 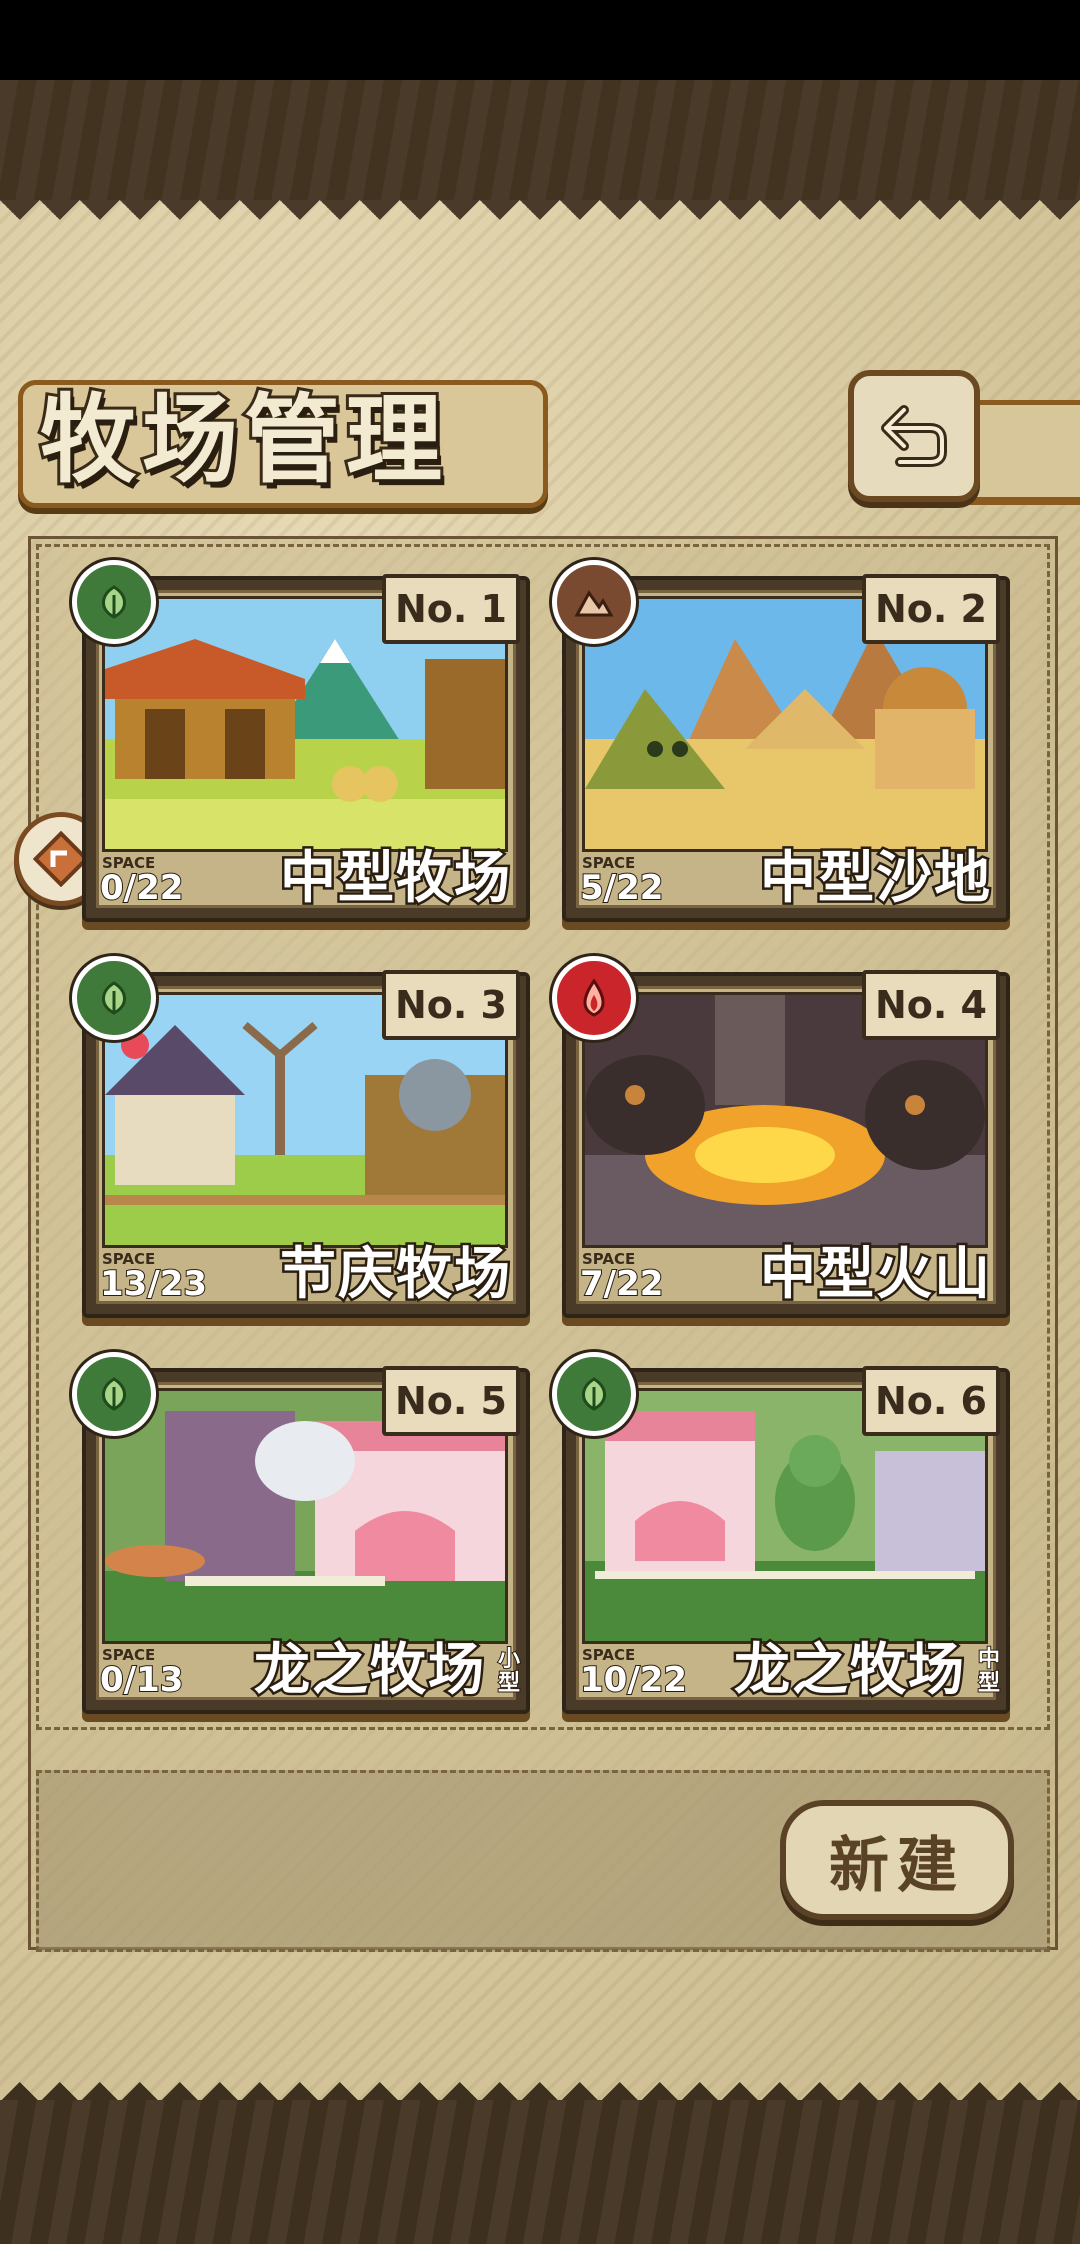 What do you see at coordinates (594, 998) in the screenshot?
I see `flame-icon` at bounding box center [594, 998].